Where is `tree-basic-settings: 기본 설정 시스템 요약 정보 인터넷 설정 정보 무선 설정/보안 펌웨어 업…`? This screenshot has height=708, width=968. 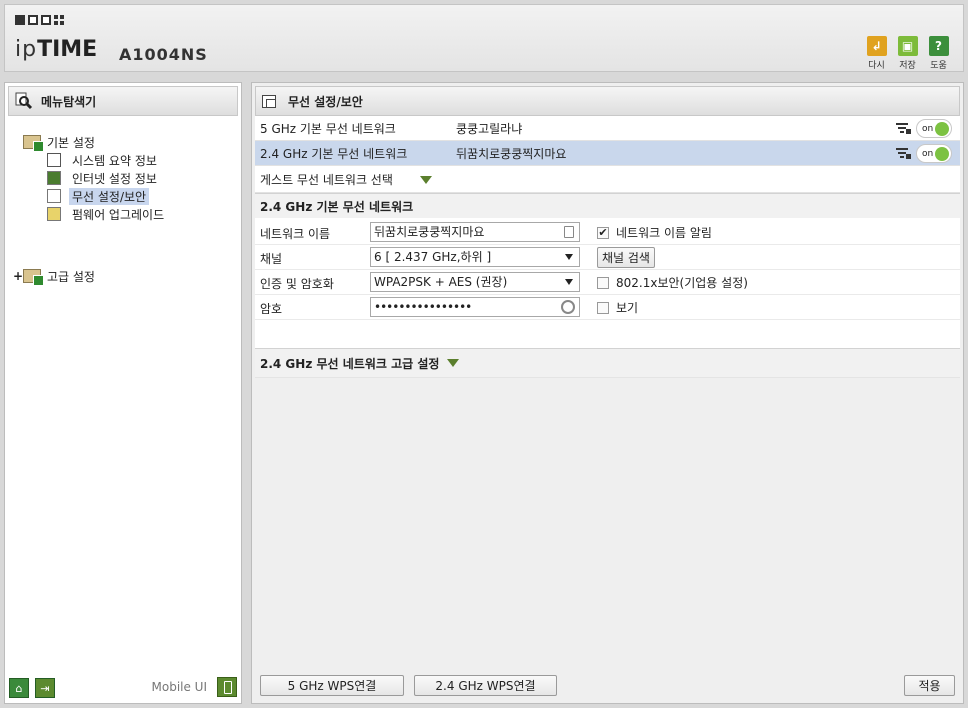
tree-basic-settings: 기본 설정 시스템 요약 정보 인터넷 설정 정보 무선 설정/보안 펌웨어 업… is located at coordinates (90, 178).